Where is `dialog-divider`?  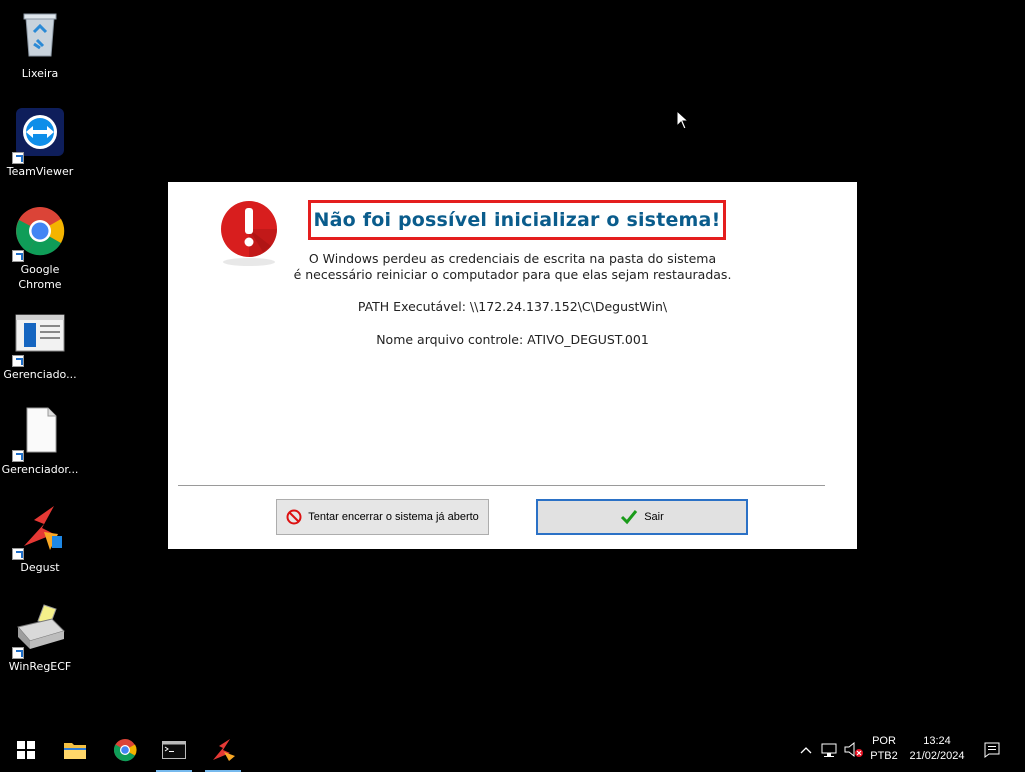
dialog-divider is located at coordinates (501, 485).